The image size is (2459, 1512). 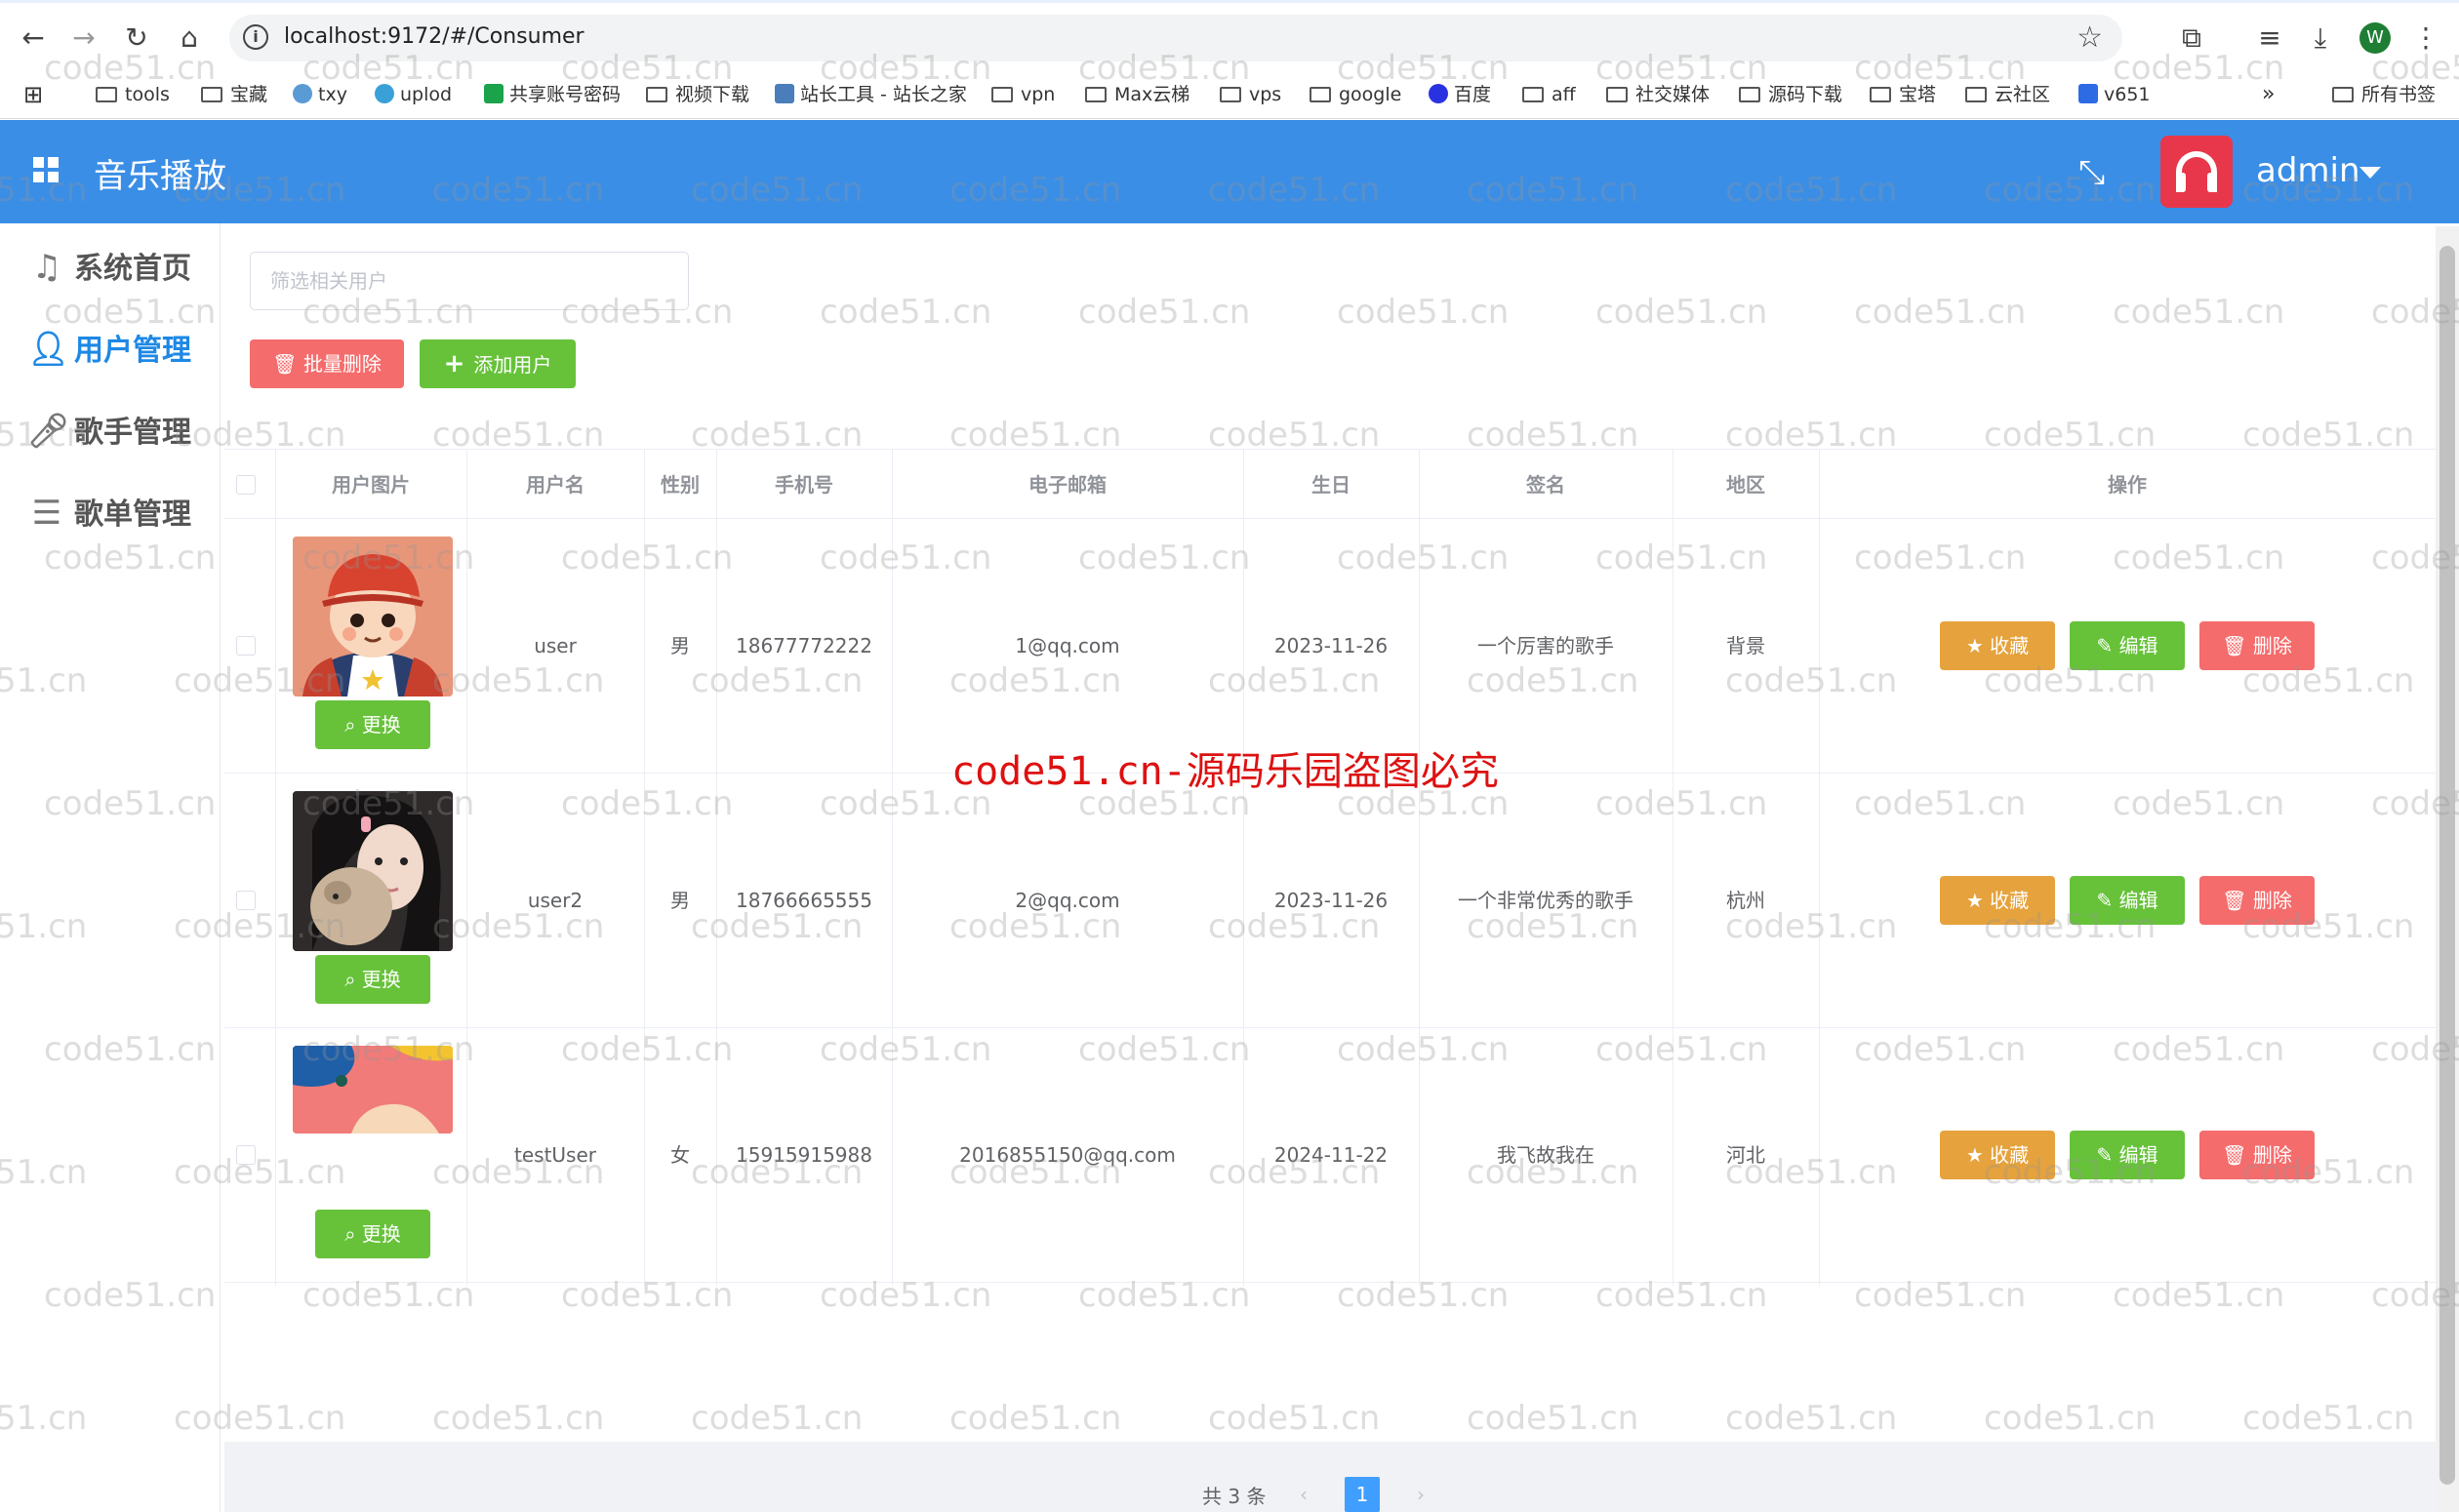 What do you see at coordinates (2089, 37) in the screenshot?
I see `bookmark-star-icon: ☆` at bounding box center [2089, 37].